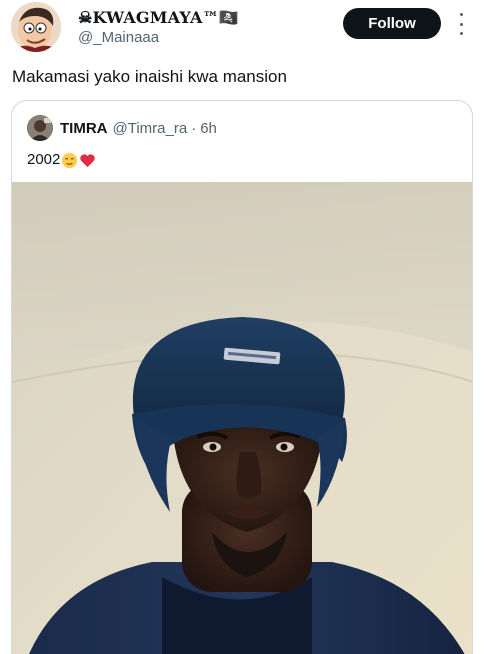 The width and height of the screenshot is (484, 654). I want to click on author-avatar, so click(36, 27).